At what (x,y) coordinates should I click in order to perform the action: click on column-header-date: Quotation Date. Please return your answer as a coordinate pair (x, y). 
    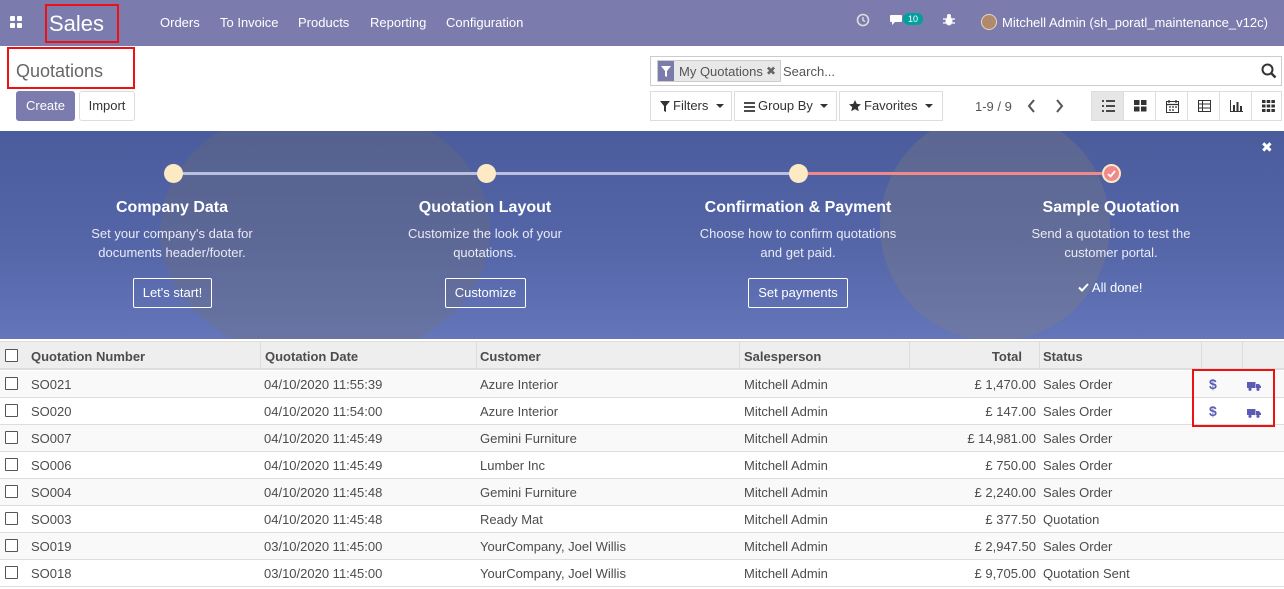
    Looking at the image, I should click on (311, 356).